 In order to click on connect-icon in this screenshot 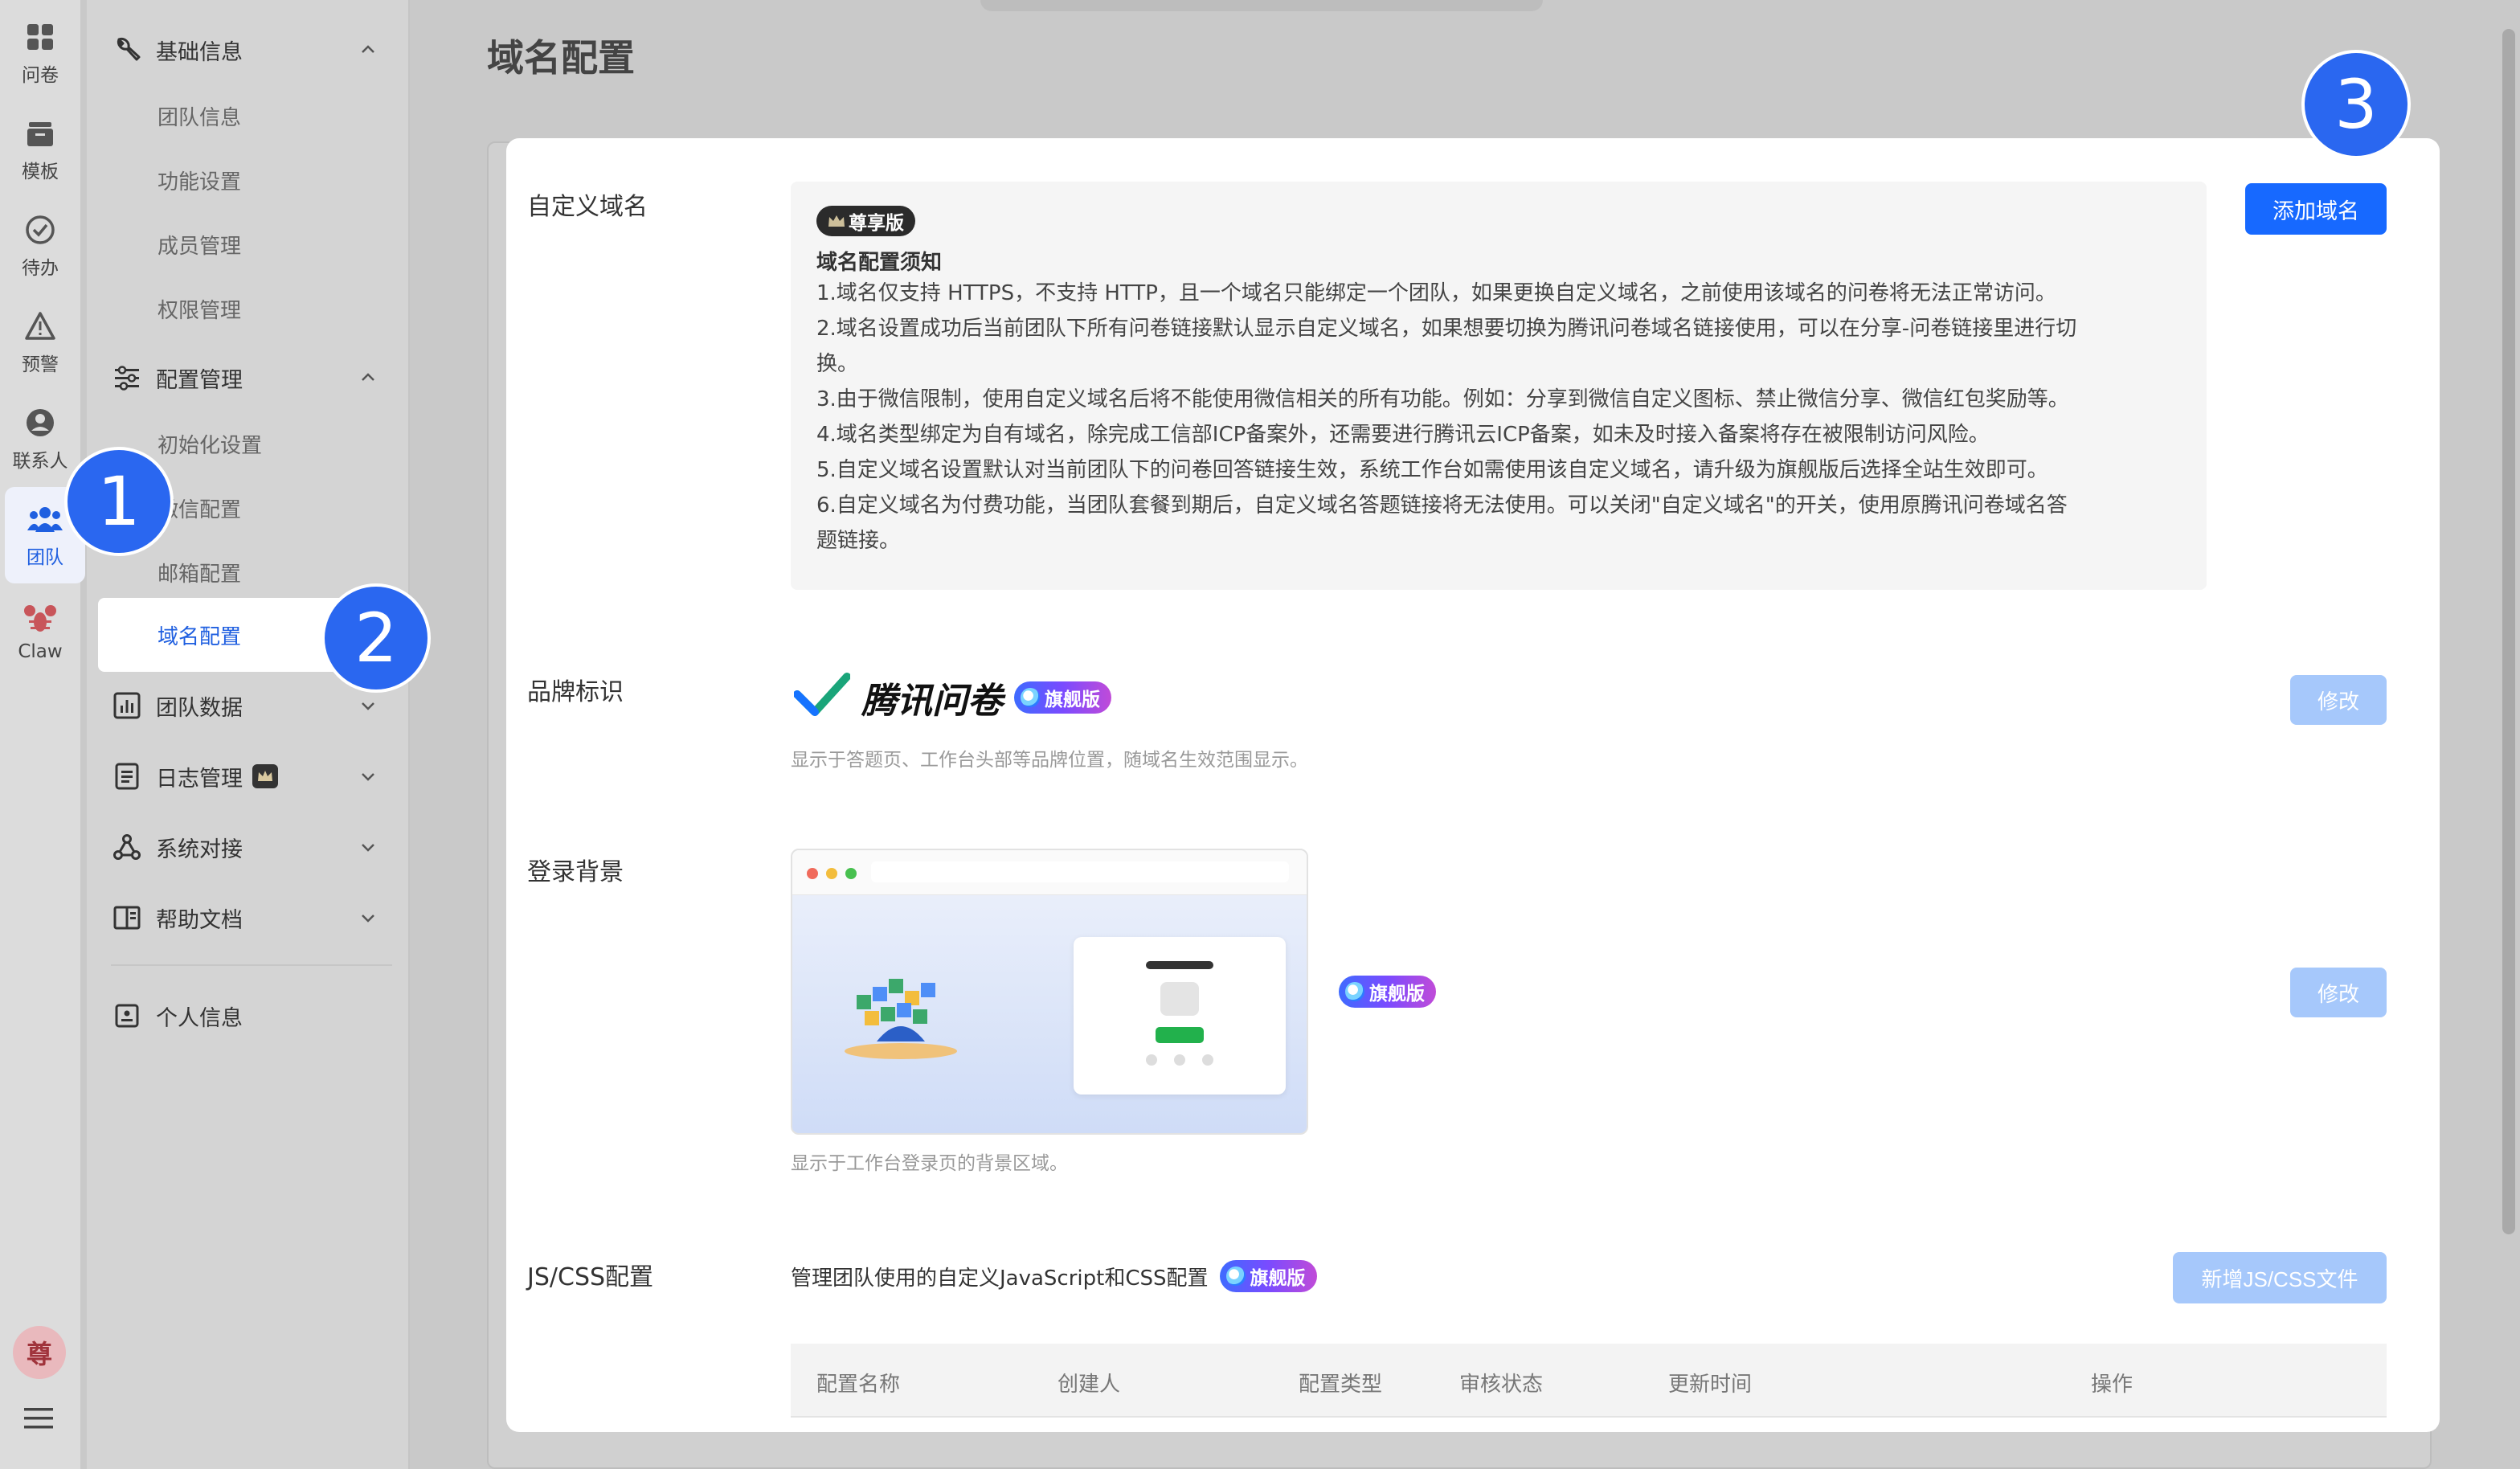, I will do `click(127, 847)`.